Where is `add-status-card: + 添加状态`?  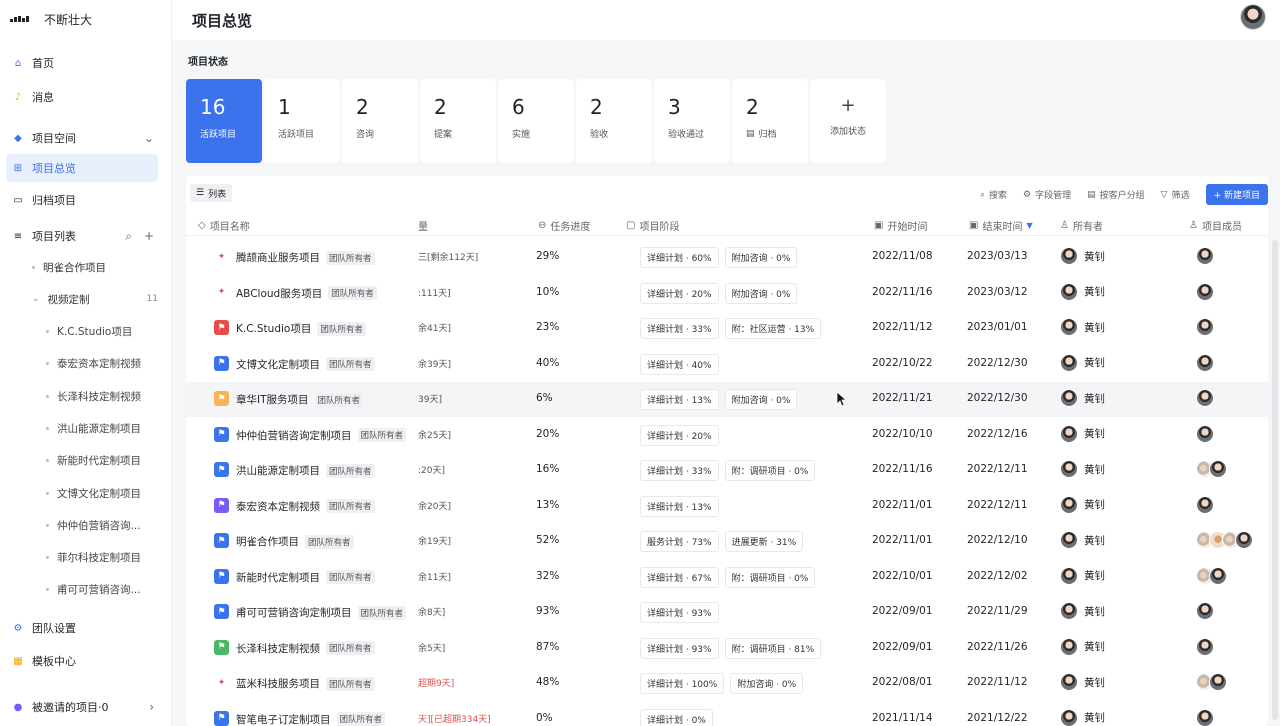 add-status-card: + 添加状态 is located at coordinates (848, 121).